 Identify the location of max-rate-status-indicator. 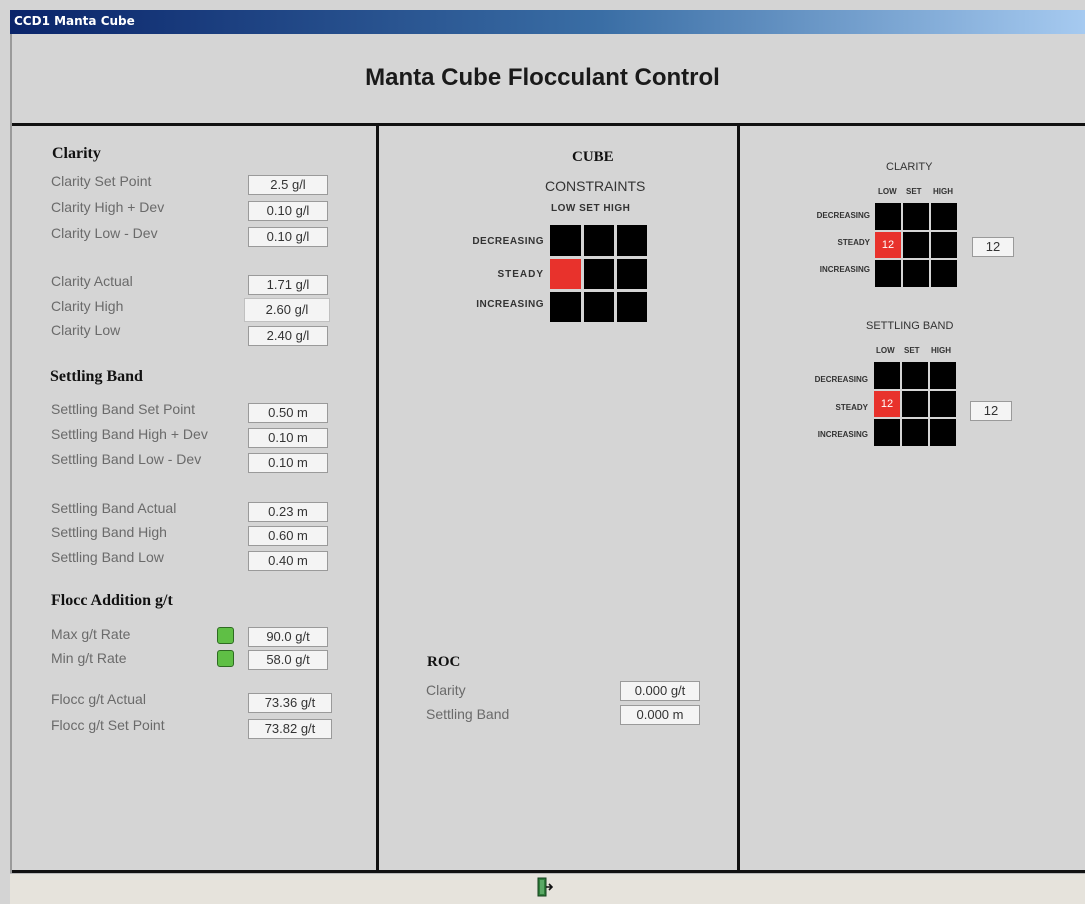
(225, 635).